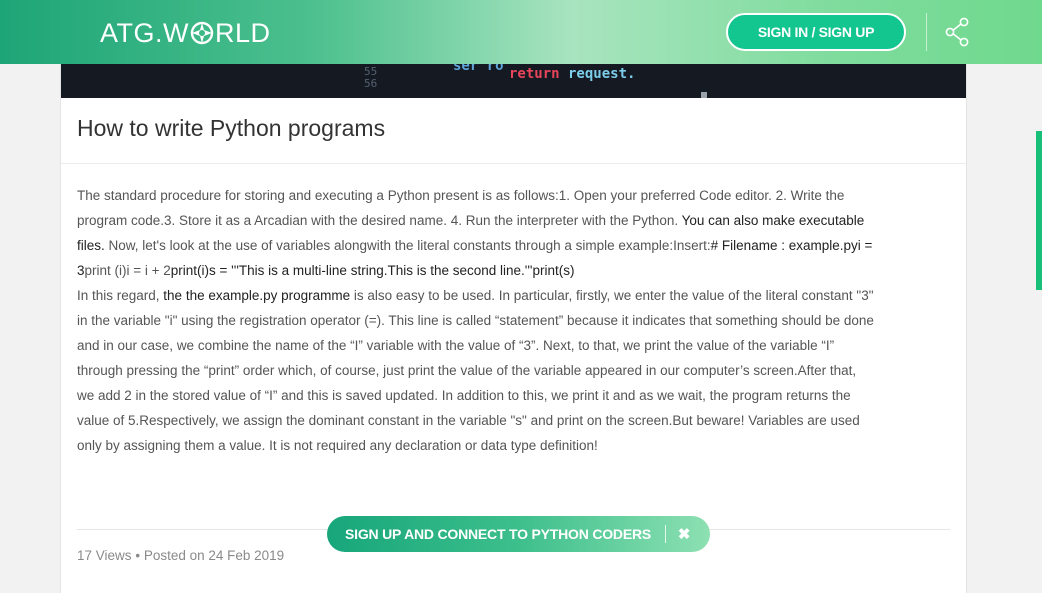  What do you see at coordinates (120, 295) in the screenshot?
I see `p2-text-a: In this regard,` at bounding box center [120, 295].